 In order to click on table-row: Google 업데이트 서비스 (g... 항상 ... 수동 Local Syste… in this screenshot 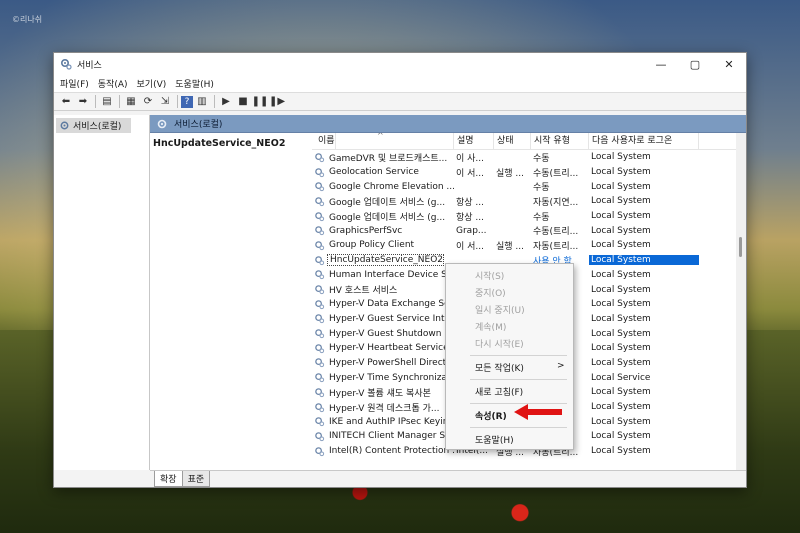, I will do `click(524, 216)`.